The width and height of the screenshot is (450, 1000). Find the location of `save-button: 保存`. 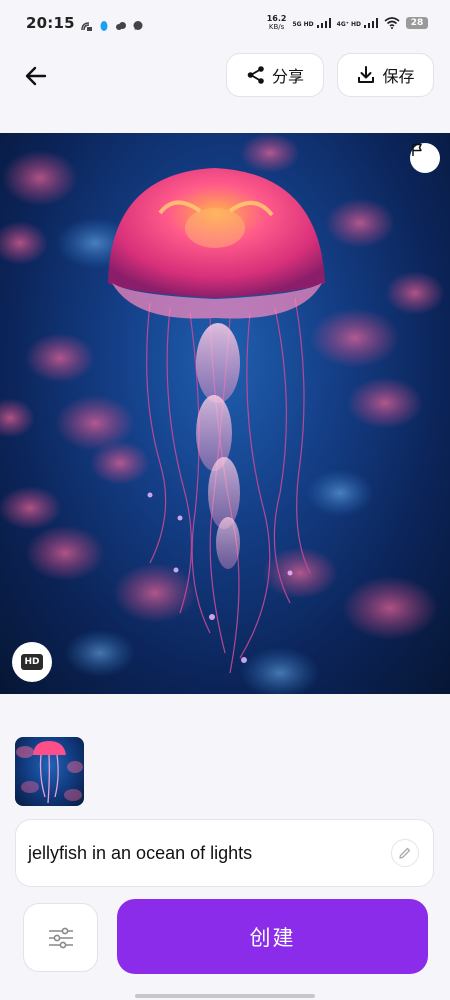

save-button: 保存 is located at coordinates (385, 75).